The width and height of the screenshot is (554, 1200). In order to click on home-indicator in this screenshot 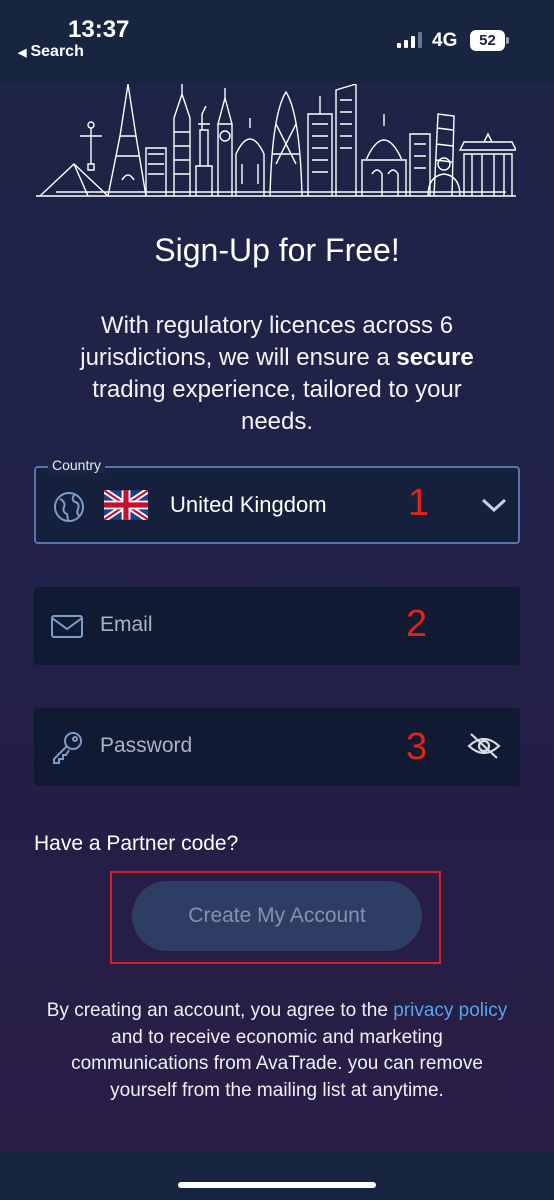, I will do `click(277, 1185)`.